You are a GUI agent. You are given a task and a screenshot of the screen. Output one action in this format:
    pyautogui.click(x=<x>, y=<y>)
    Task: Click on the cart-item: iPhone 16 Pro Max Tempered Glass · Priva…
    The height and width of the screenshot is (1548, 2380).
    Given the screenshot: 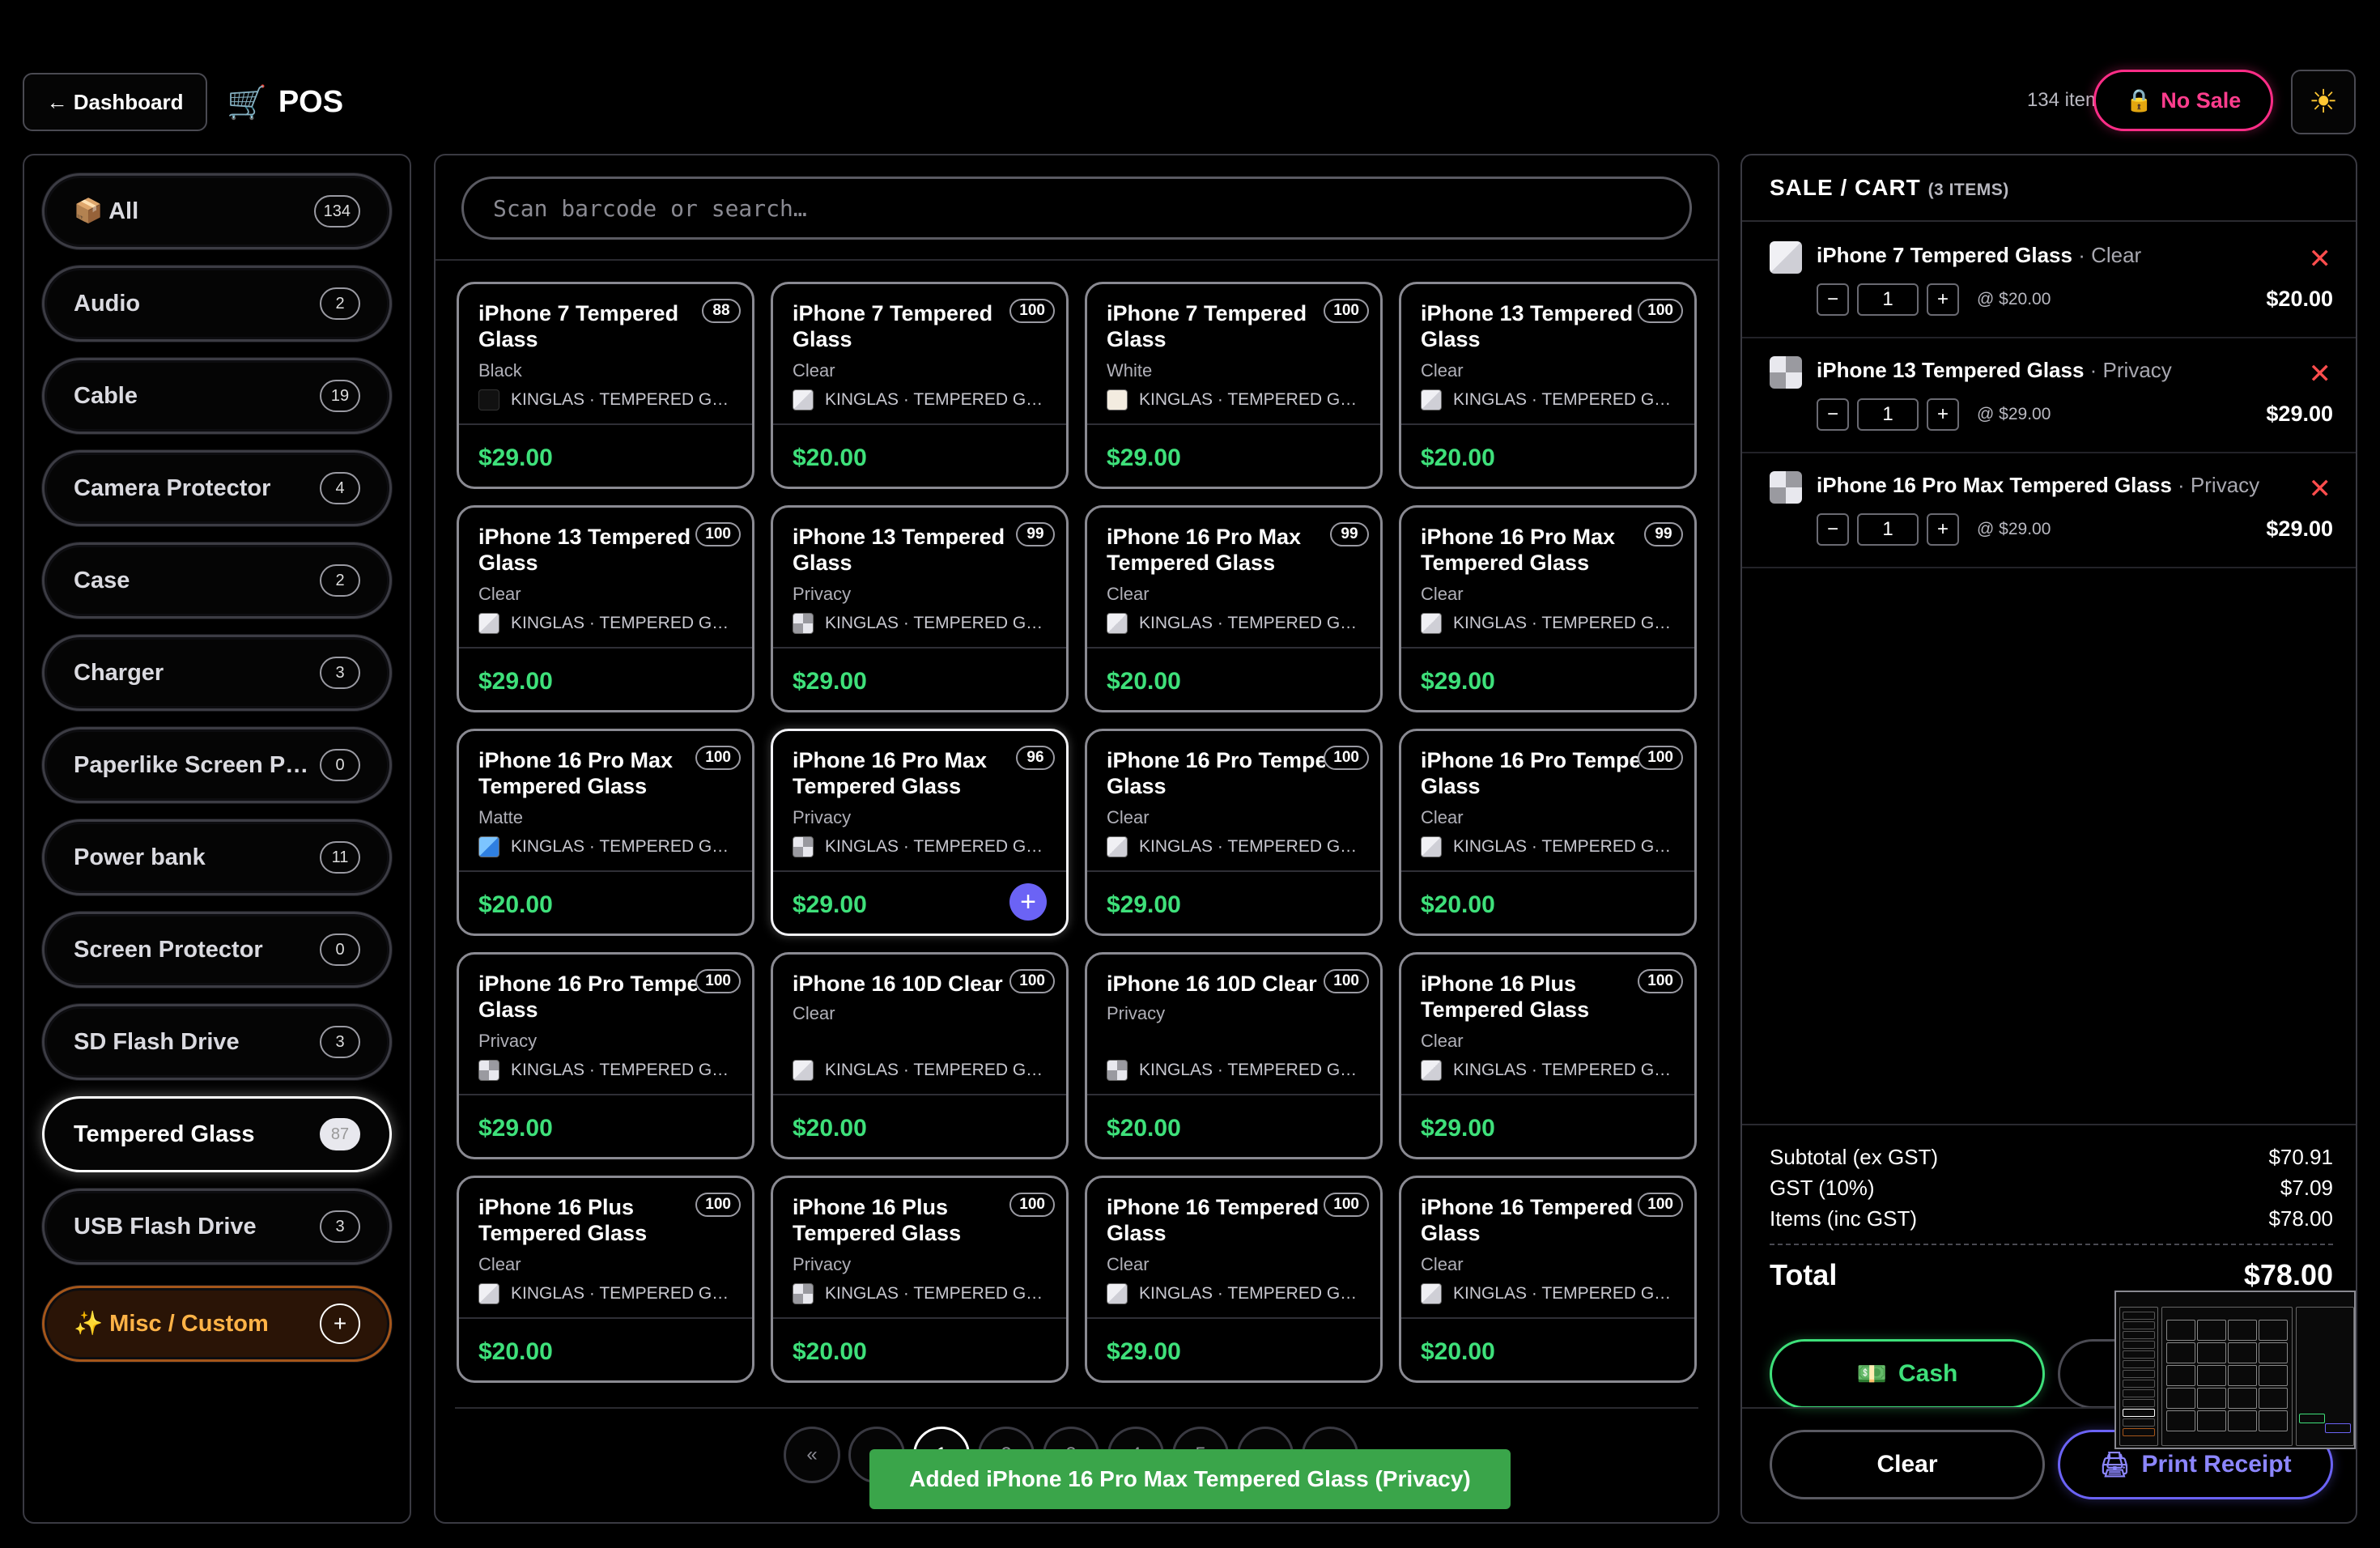 What is the action you would take?
    pyautogui.click(x=2049, y=510)
    